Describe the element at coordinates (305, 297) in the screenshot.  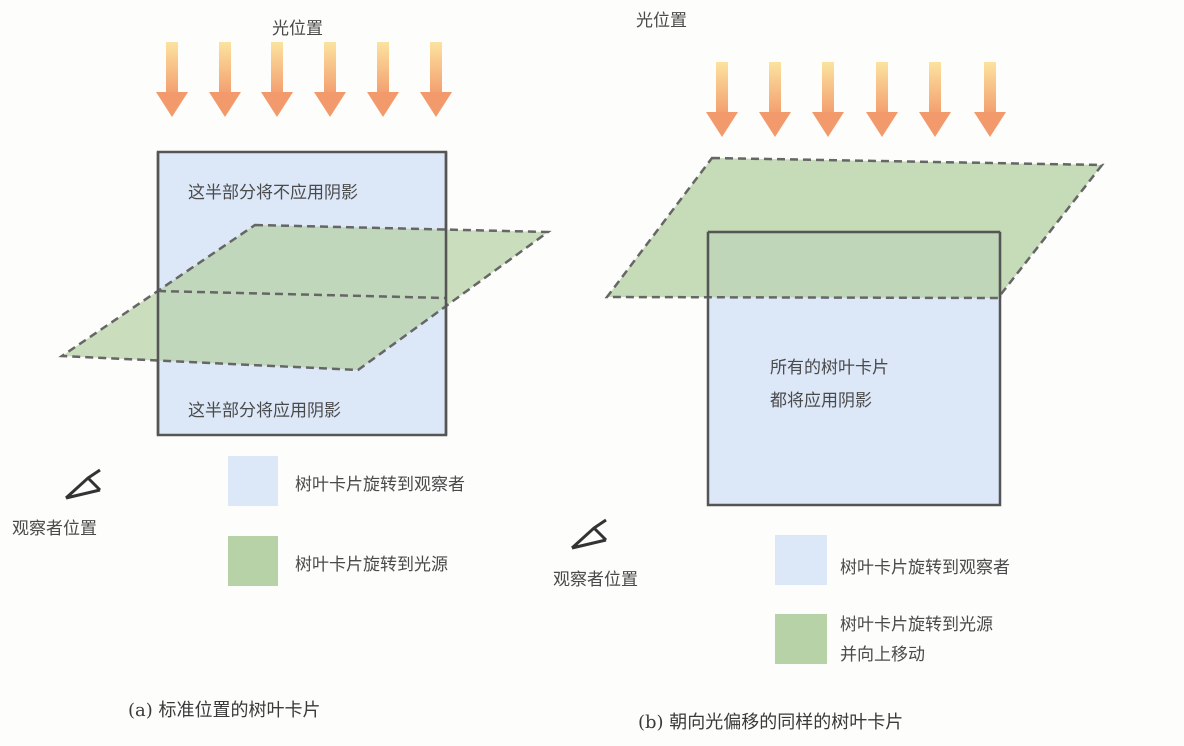
I see `light-card-a` at that location.